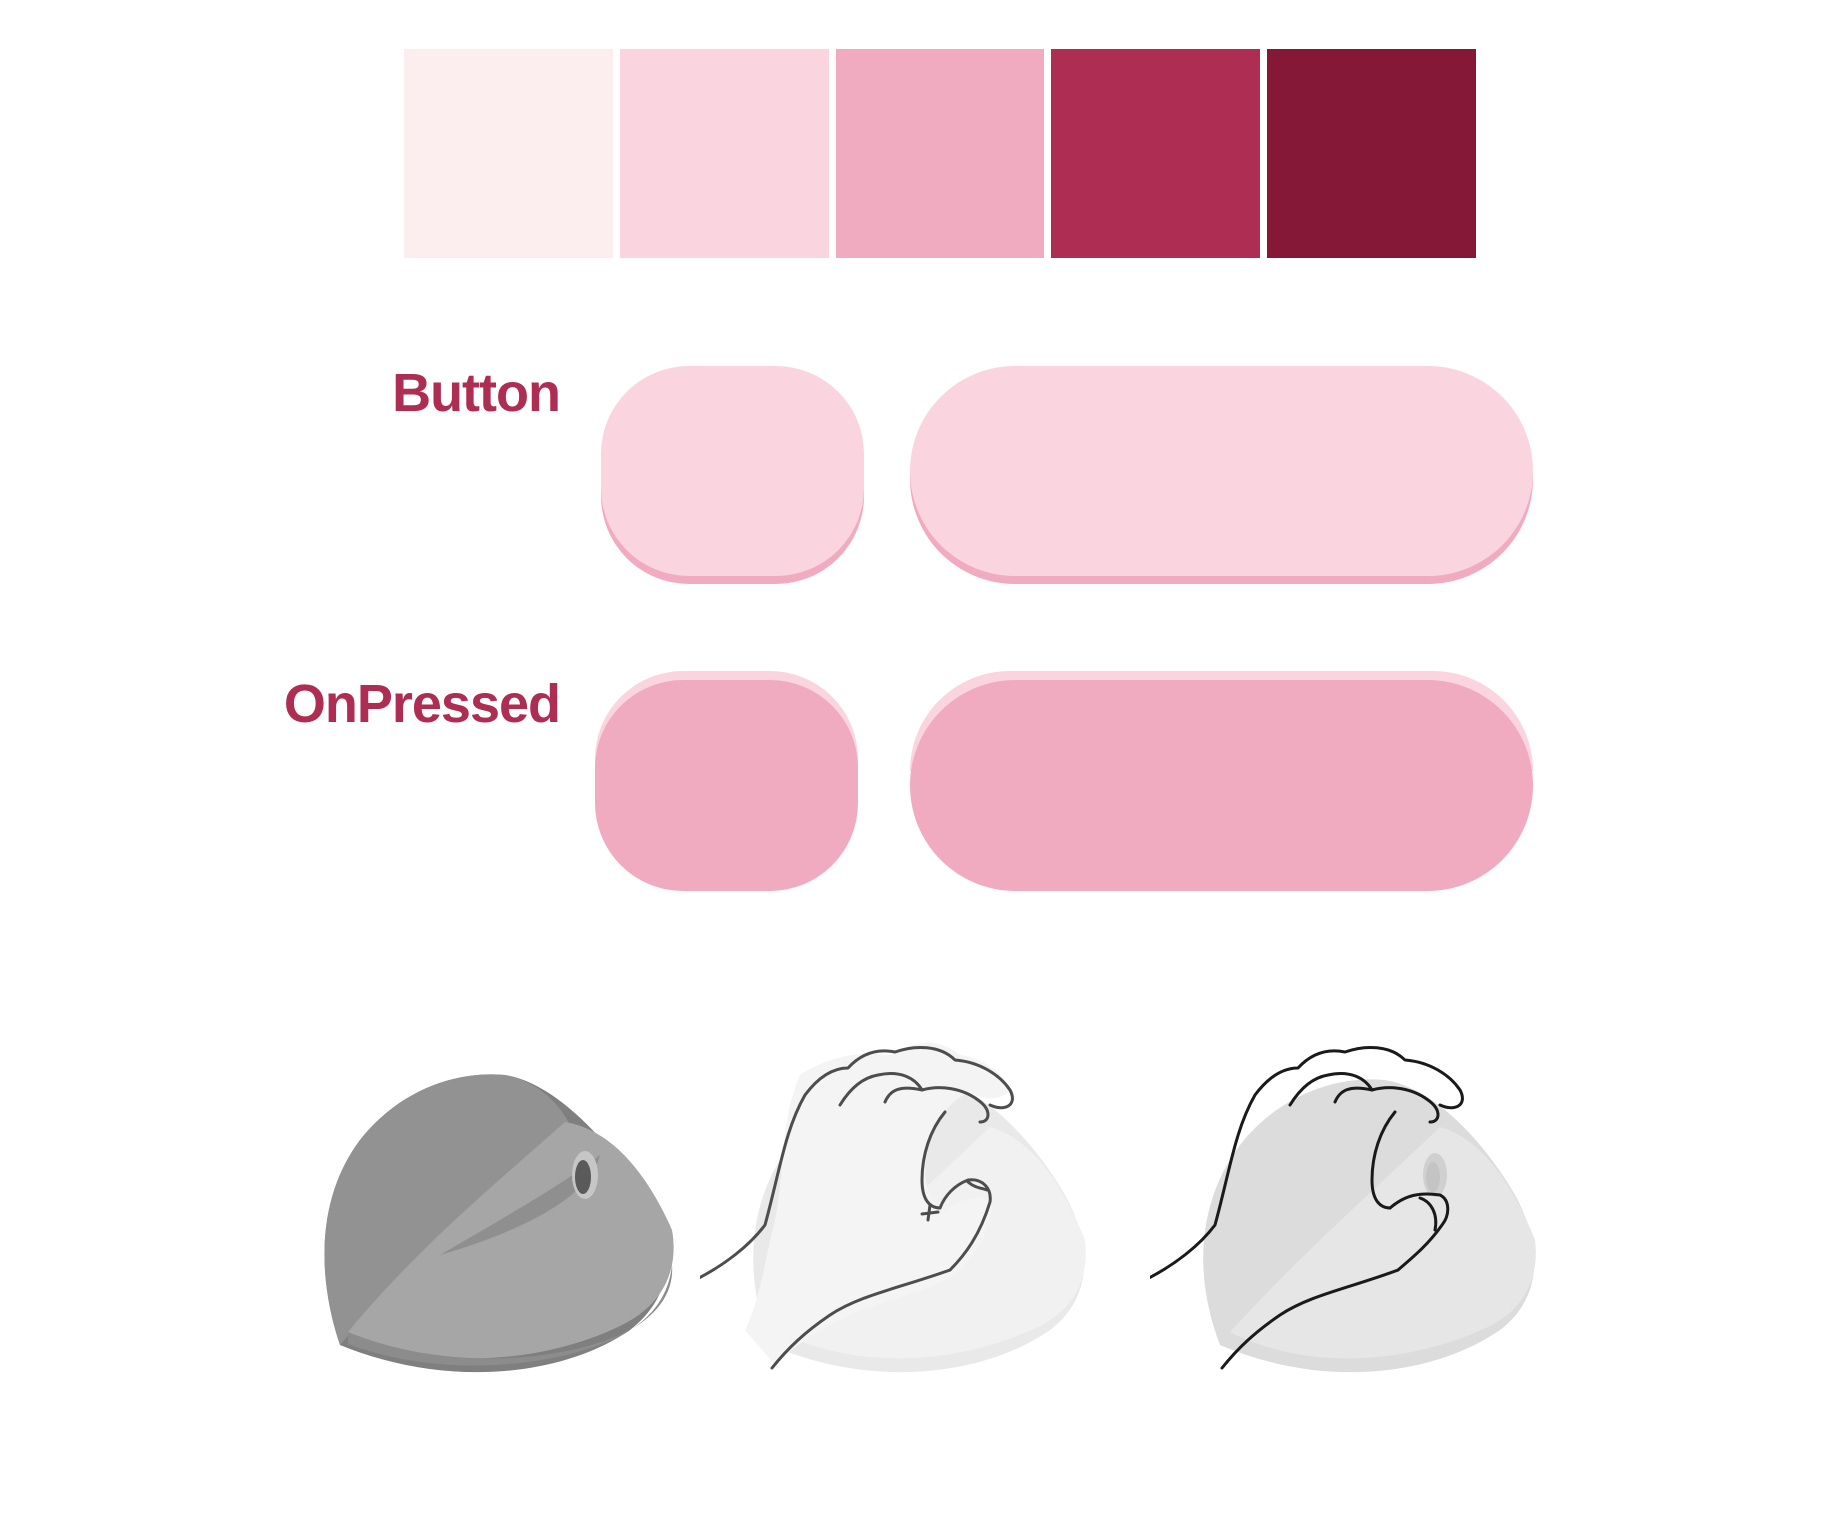 This screenshot has height=1513, width=1832. I want to click on pill-button, so click(1221, 475).